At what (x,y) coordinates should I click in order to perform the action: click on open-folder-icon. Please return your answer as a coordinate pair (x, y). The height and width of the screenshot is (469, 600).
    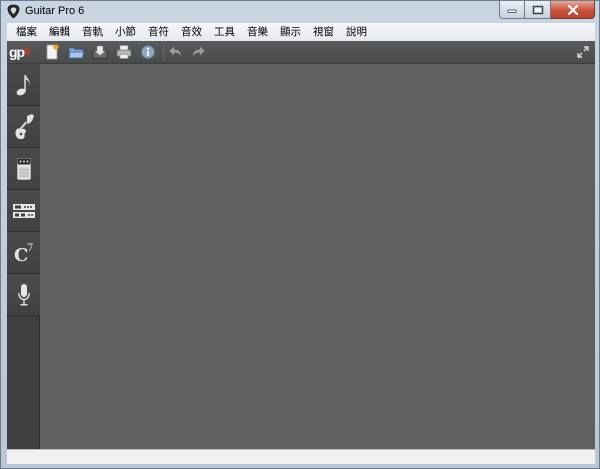
    Looking at the image, I should click on (76, 53).